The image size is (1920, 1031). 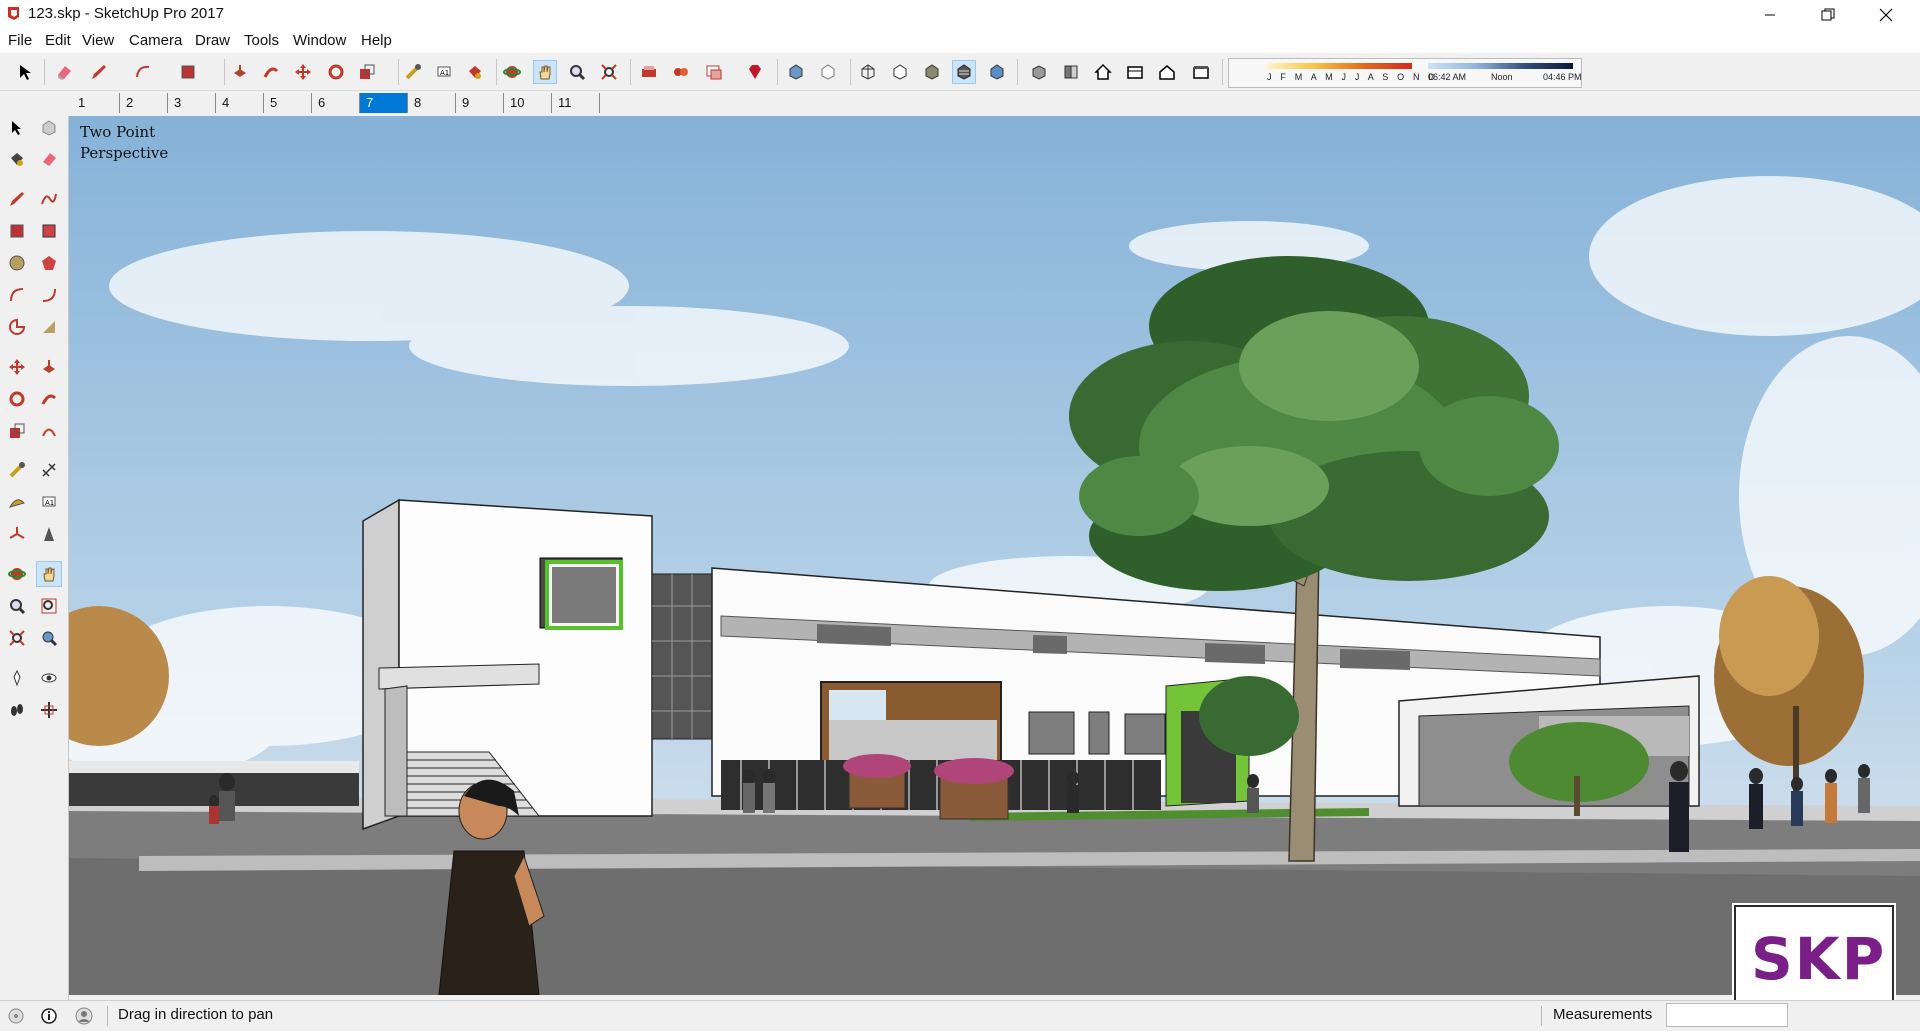 What do you see at coordinates (649, 72) in the screenshot?
I see `3d-warehouse-icon` at bounding box center [649, 72].